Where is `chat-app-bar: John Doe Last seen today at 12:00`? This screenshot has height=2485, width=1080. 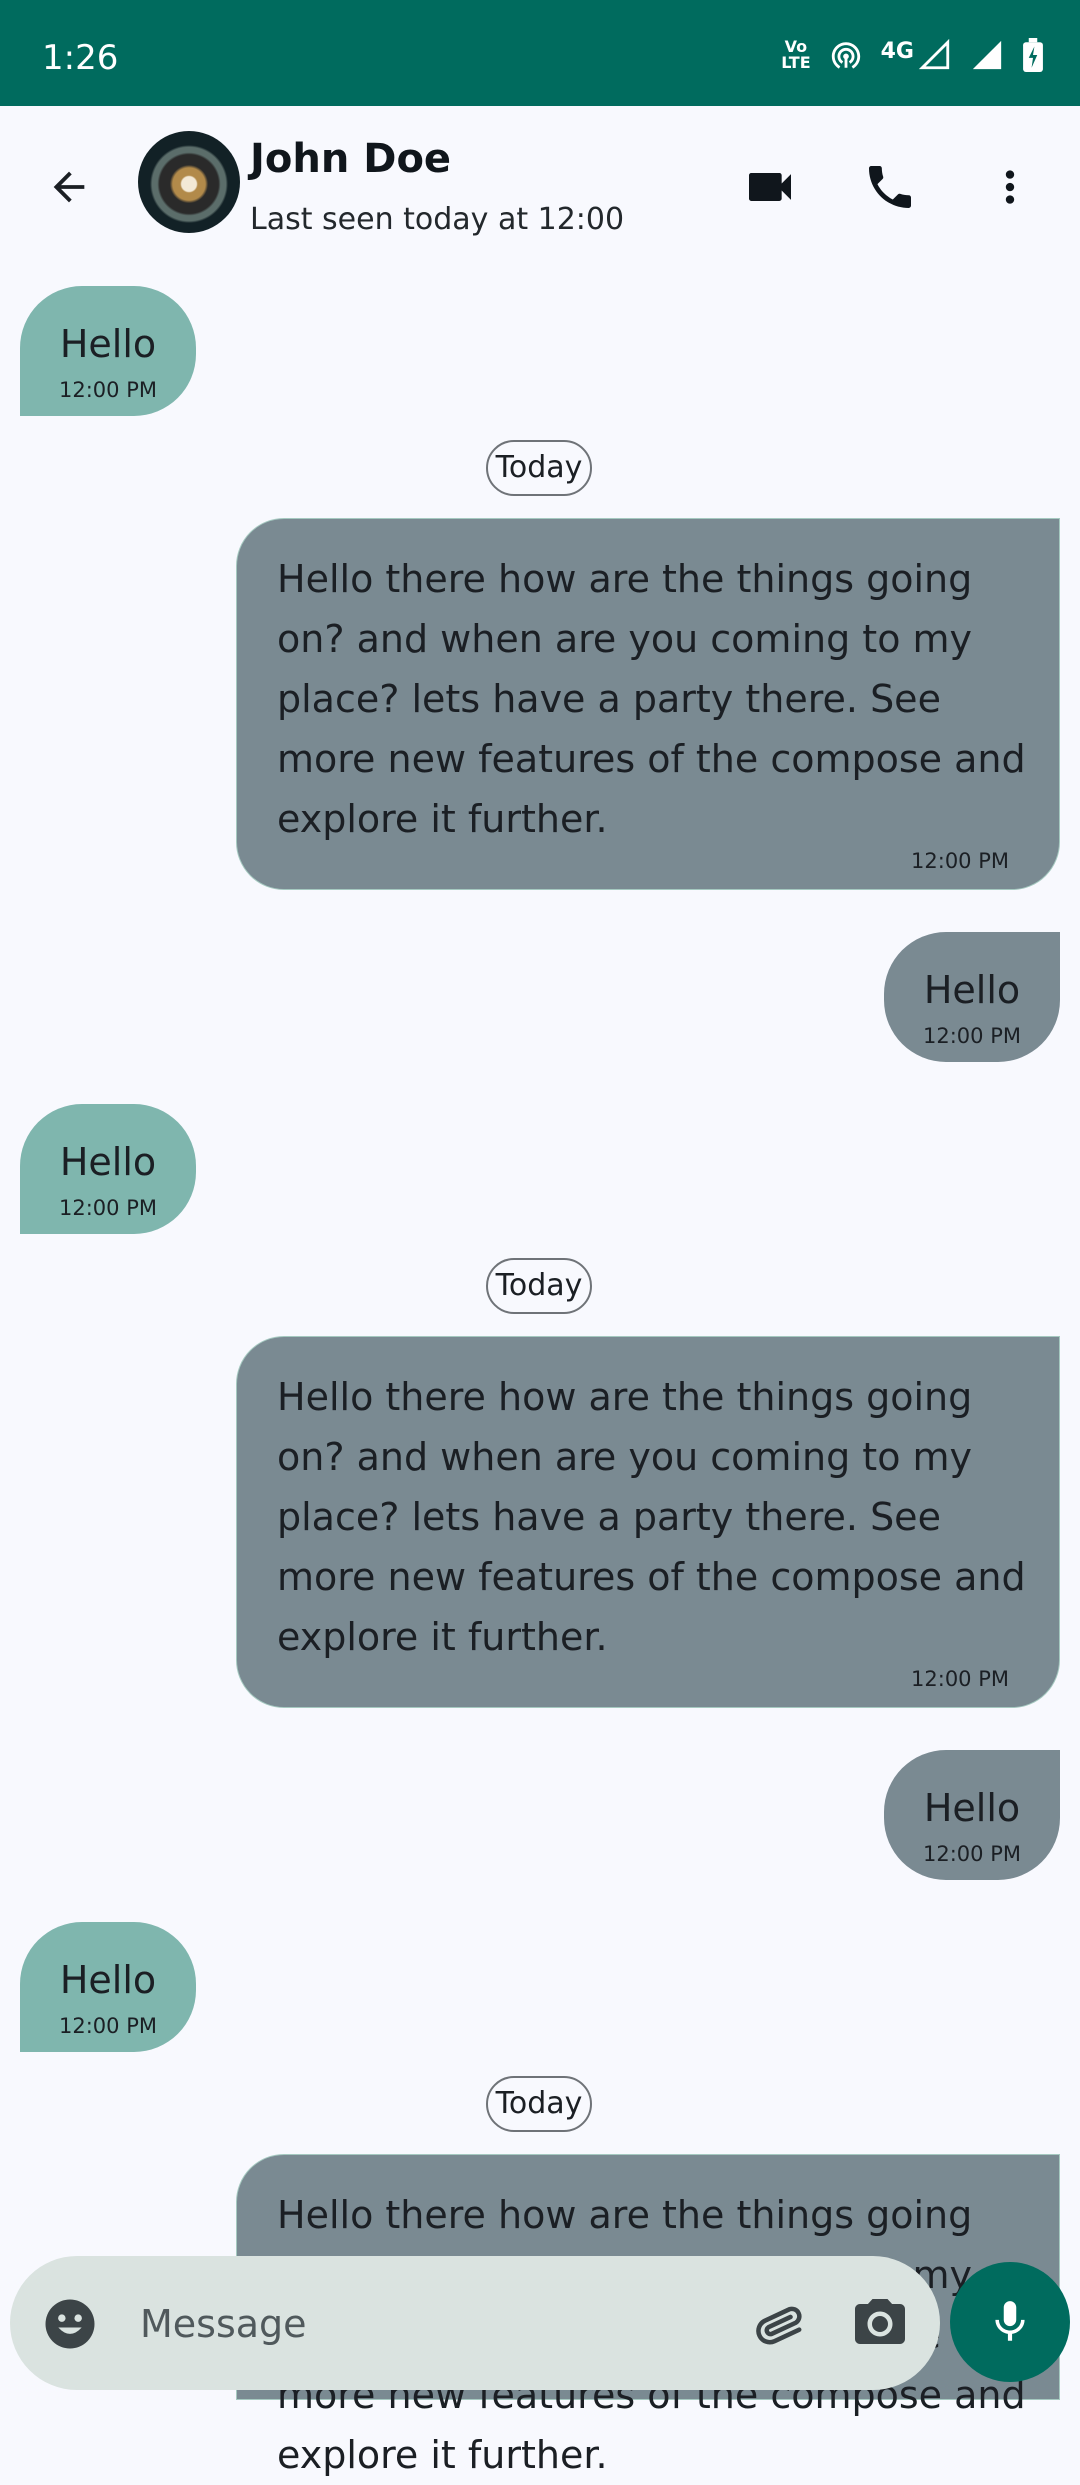 chat-app-bar: John Doe Last seen today at 12:00 is located at coordinates (540, 186).